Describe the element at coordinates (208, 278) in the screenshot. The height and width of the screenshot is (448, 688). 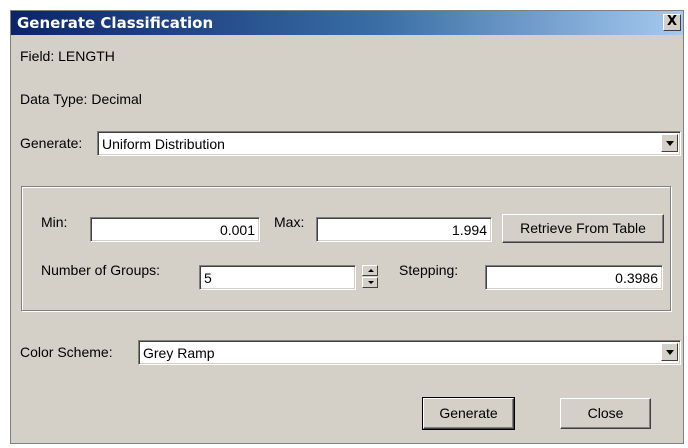
I see `number-of-groups-value: 5` at that location.